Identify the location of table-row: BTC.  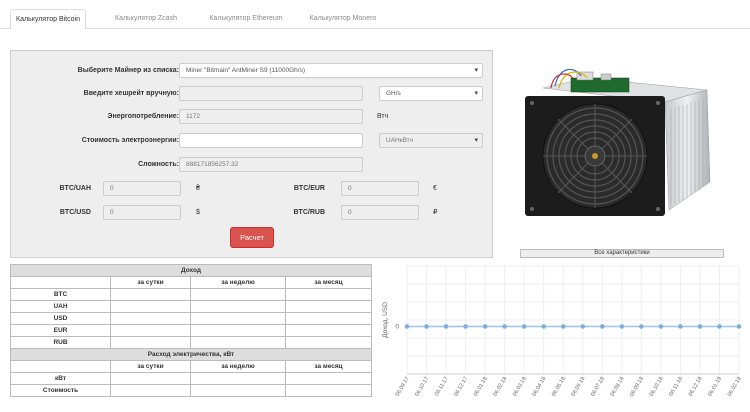
(191, 294).